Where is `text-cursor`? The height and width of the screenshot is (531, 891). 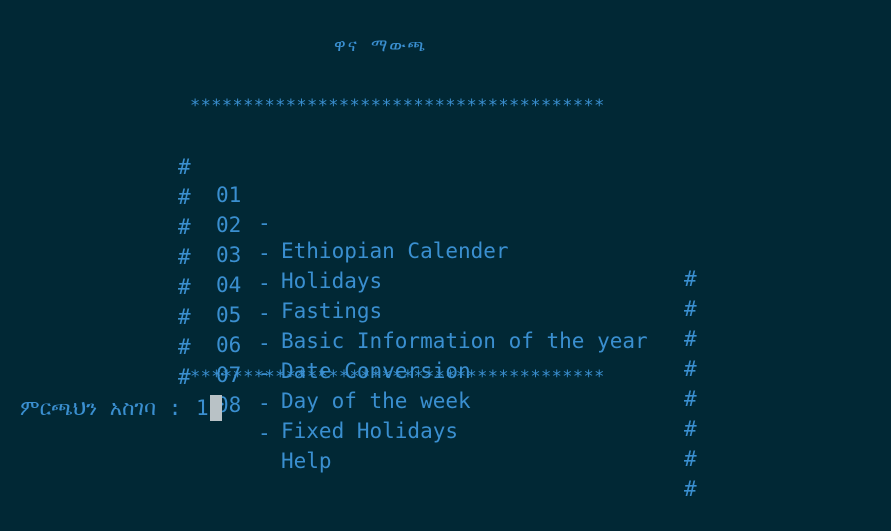 text-cursor is located at coordinates (215, 408).